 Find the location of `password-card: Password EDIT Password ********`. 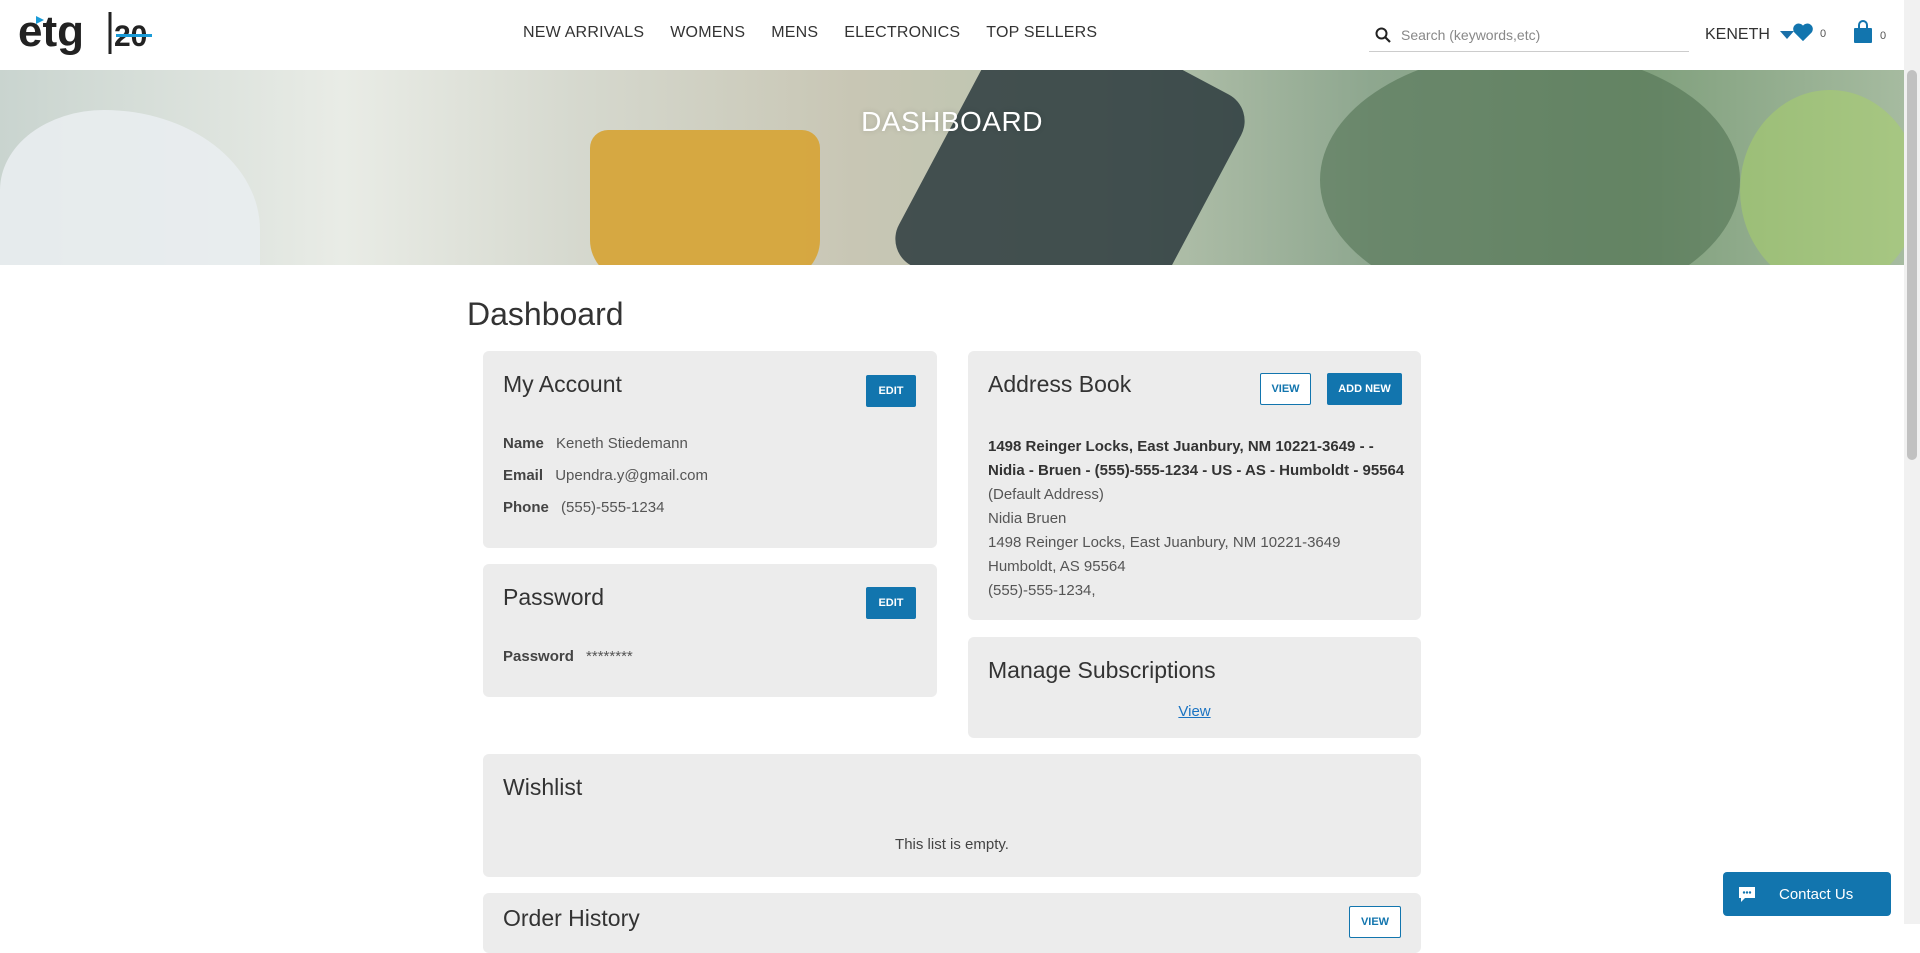

password-card: Password EDIT Password ******** is located at coordinates (710, 630).